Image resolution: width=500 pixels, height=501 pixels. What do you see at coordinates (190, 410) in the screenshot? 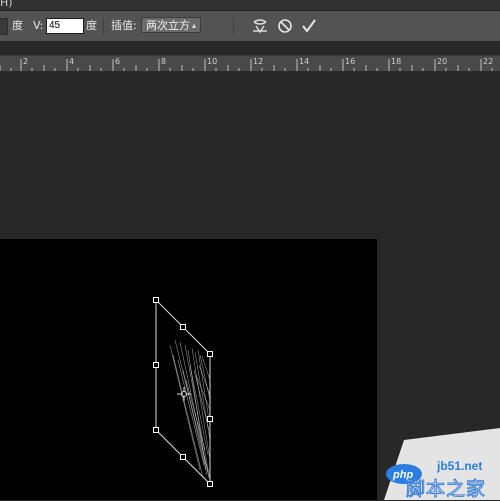
I see `texture-streaks` at bounding box center [190, 410].